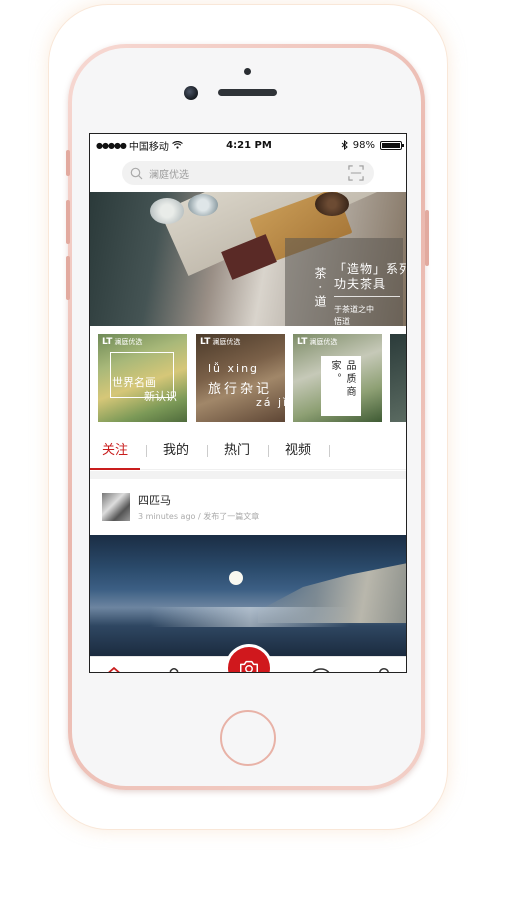 The height and width of the screenshot is (899, 510). I want to click on signal-icon: ●●●●●, so click(111, 145).